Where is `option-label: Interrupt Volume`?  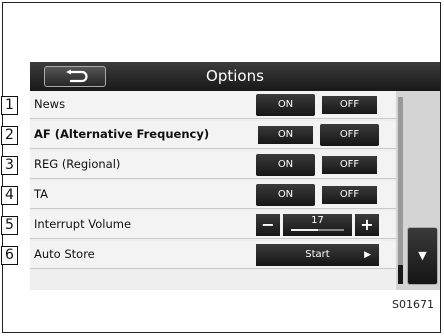 option-label: Interrupt Volume is located at coordinates (83, 224).